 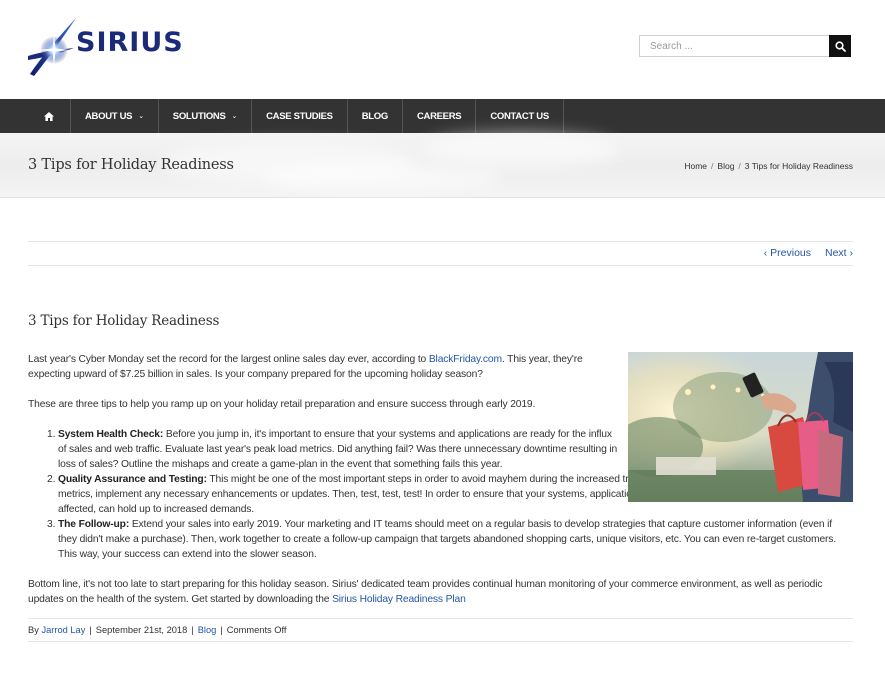 I want to click on search-input, so click(x=734, y=46).